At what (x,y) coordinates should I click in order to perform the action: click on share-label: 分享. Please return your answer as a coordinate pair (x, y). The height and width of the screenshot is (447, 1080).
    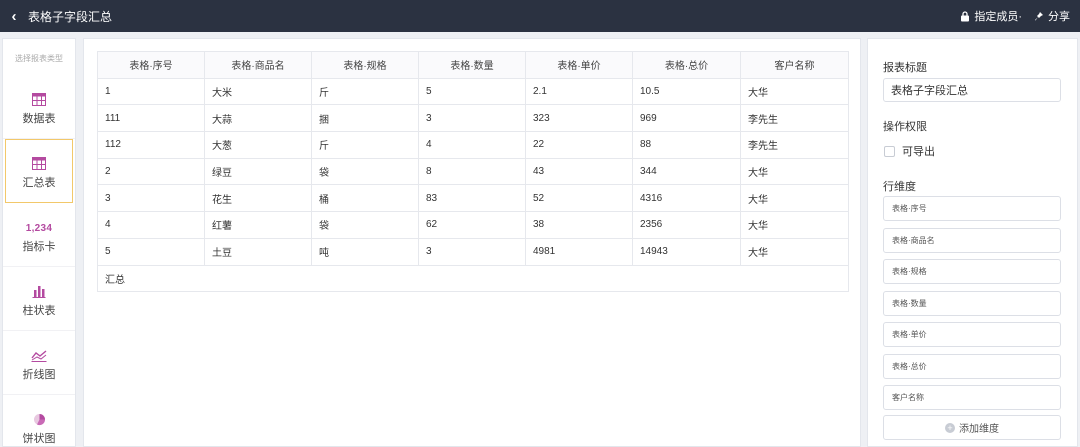
    Looking at the image, I should click on (1059, 17).